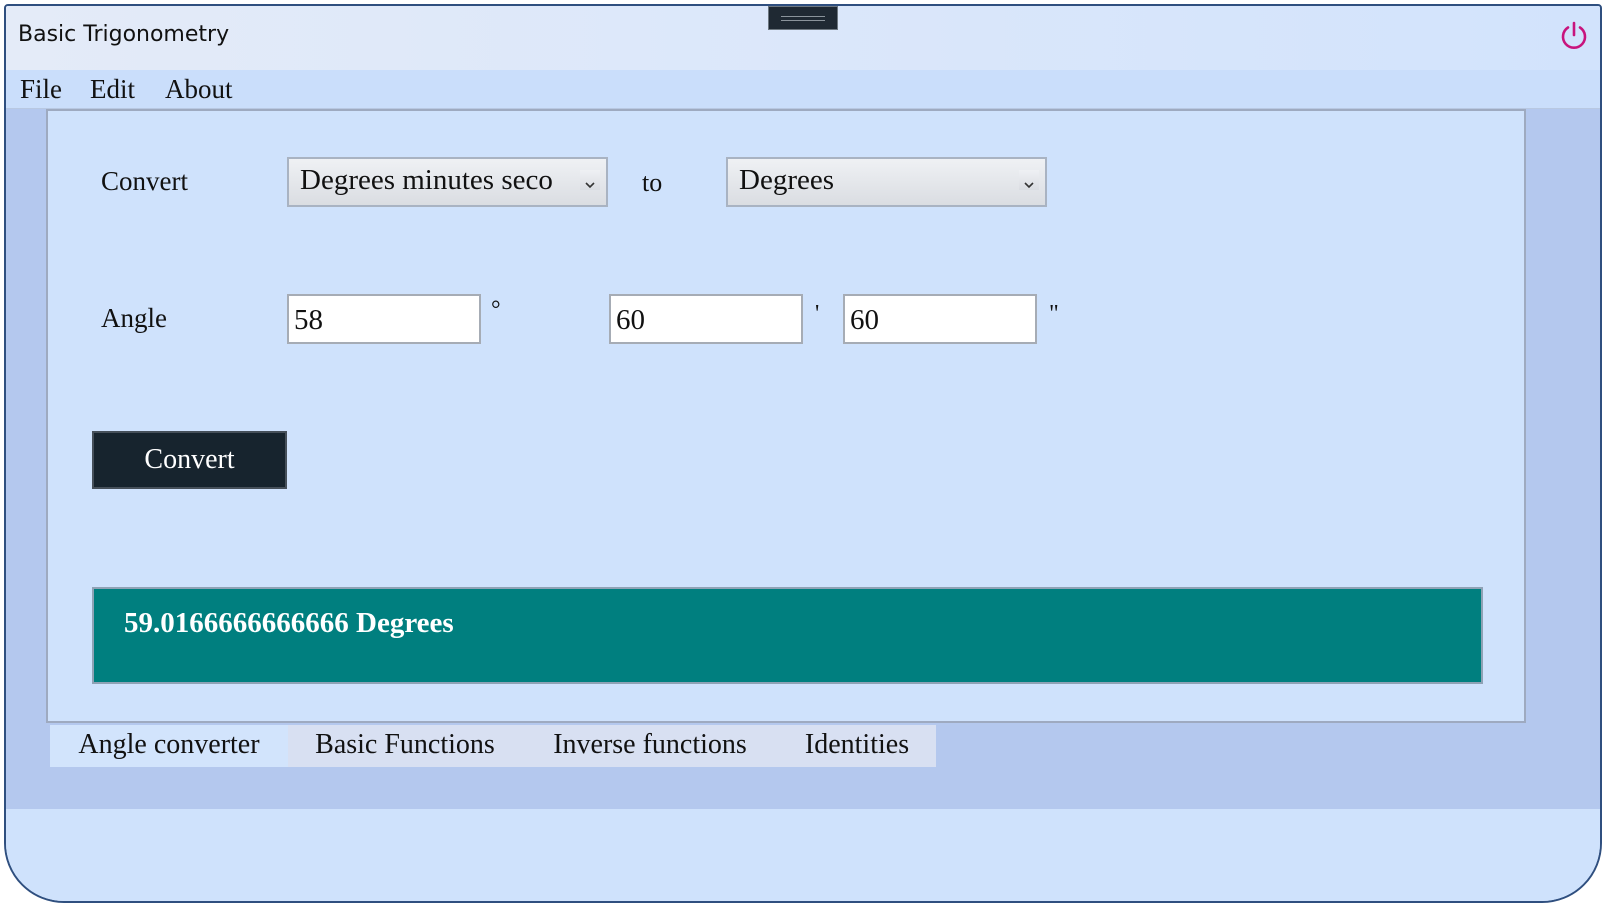 The image size is (1606, 907). Describe the element at coordinates (650, 746) in the screenshot. I see `tab-inverse-functions: Inverse functions` at that location.